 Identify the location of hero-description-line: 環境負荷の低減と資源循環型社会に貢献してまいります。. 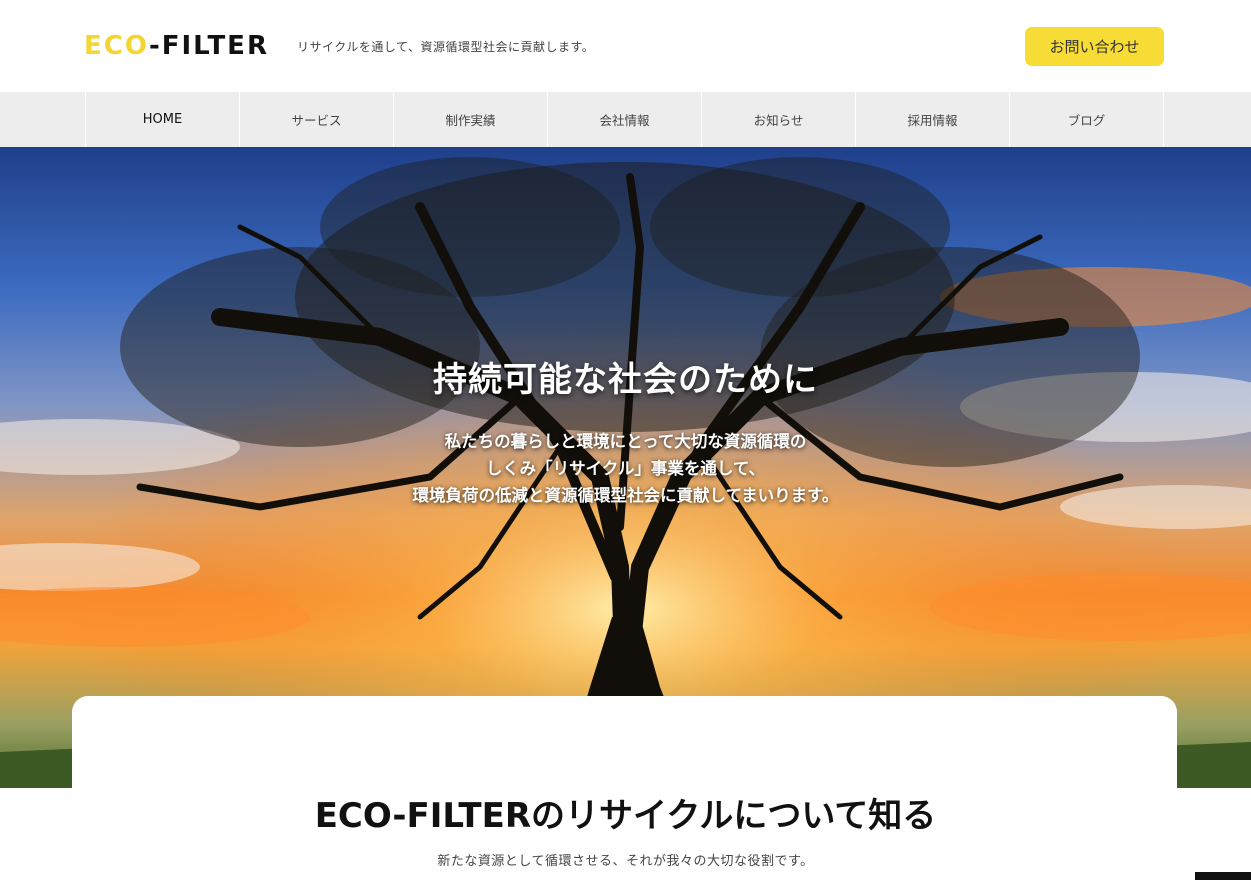
(625, 495).